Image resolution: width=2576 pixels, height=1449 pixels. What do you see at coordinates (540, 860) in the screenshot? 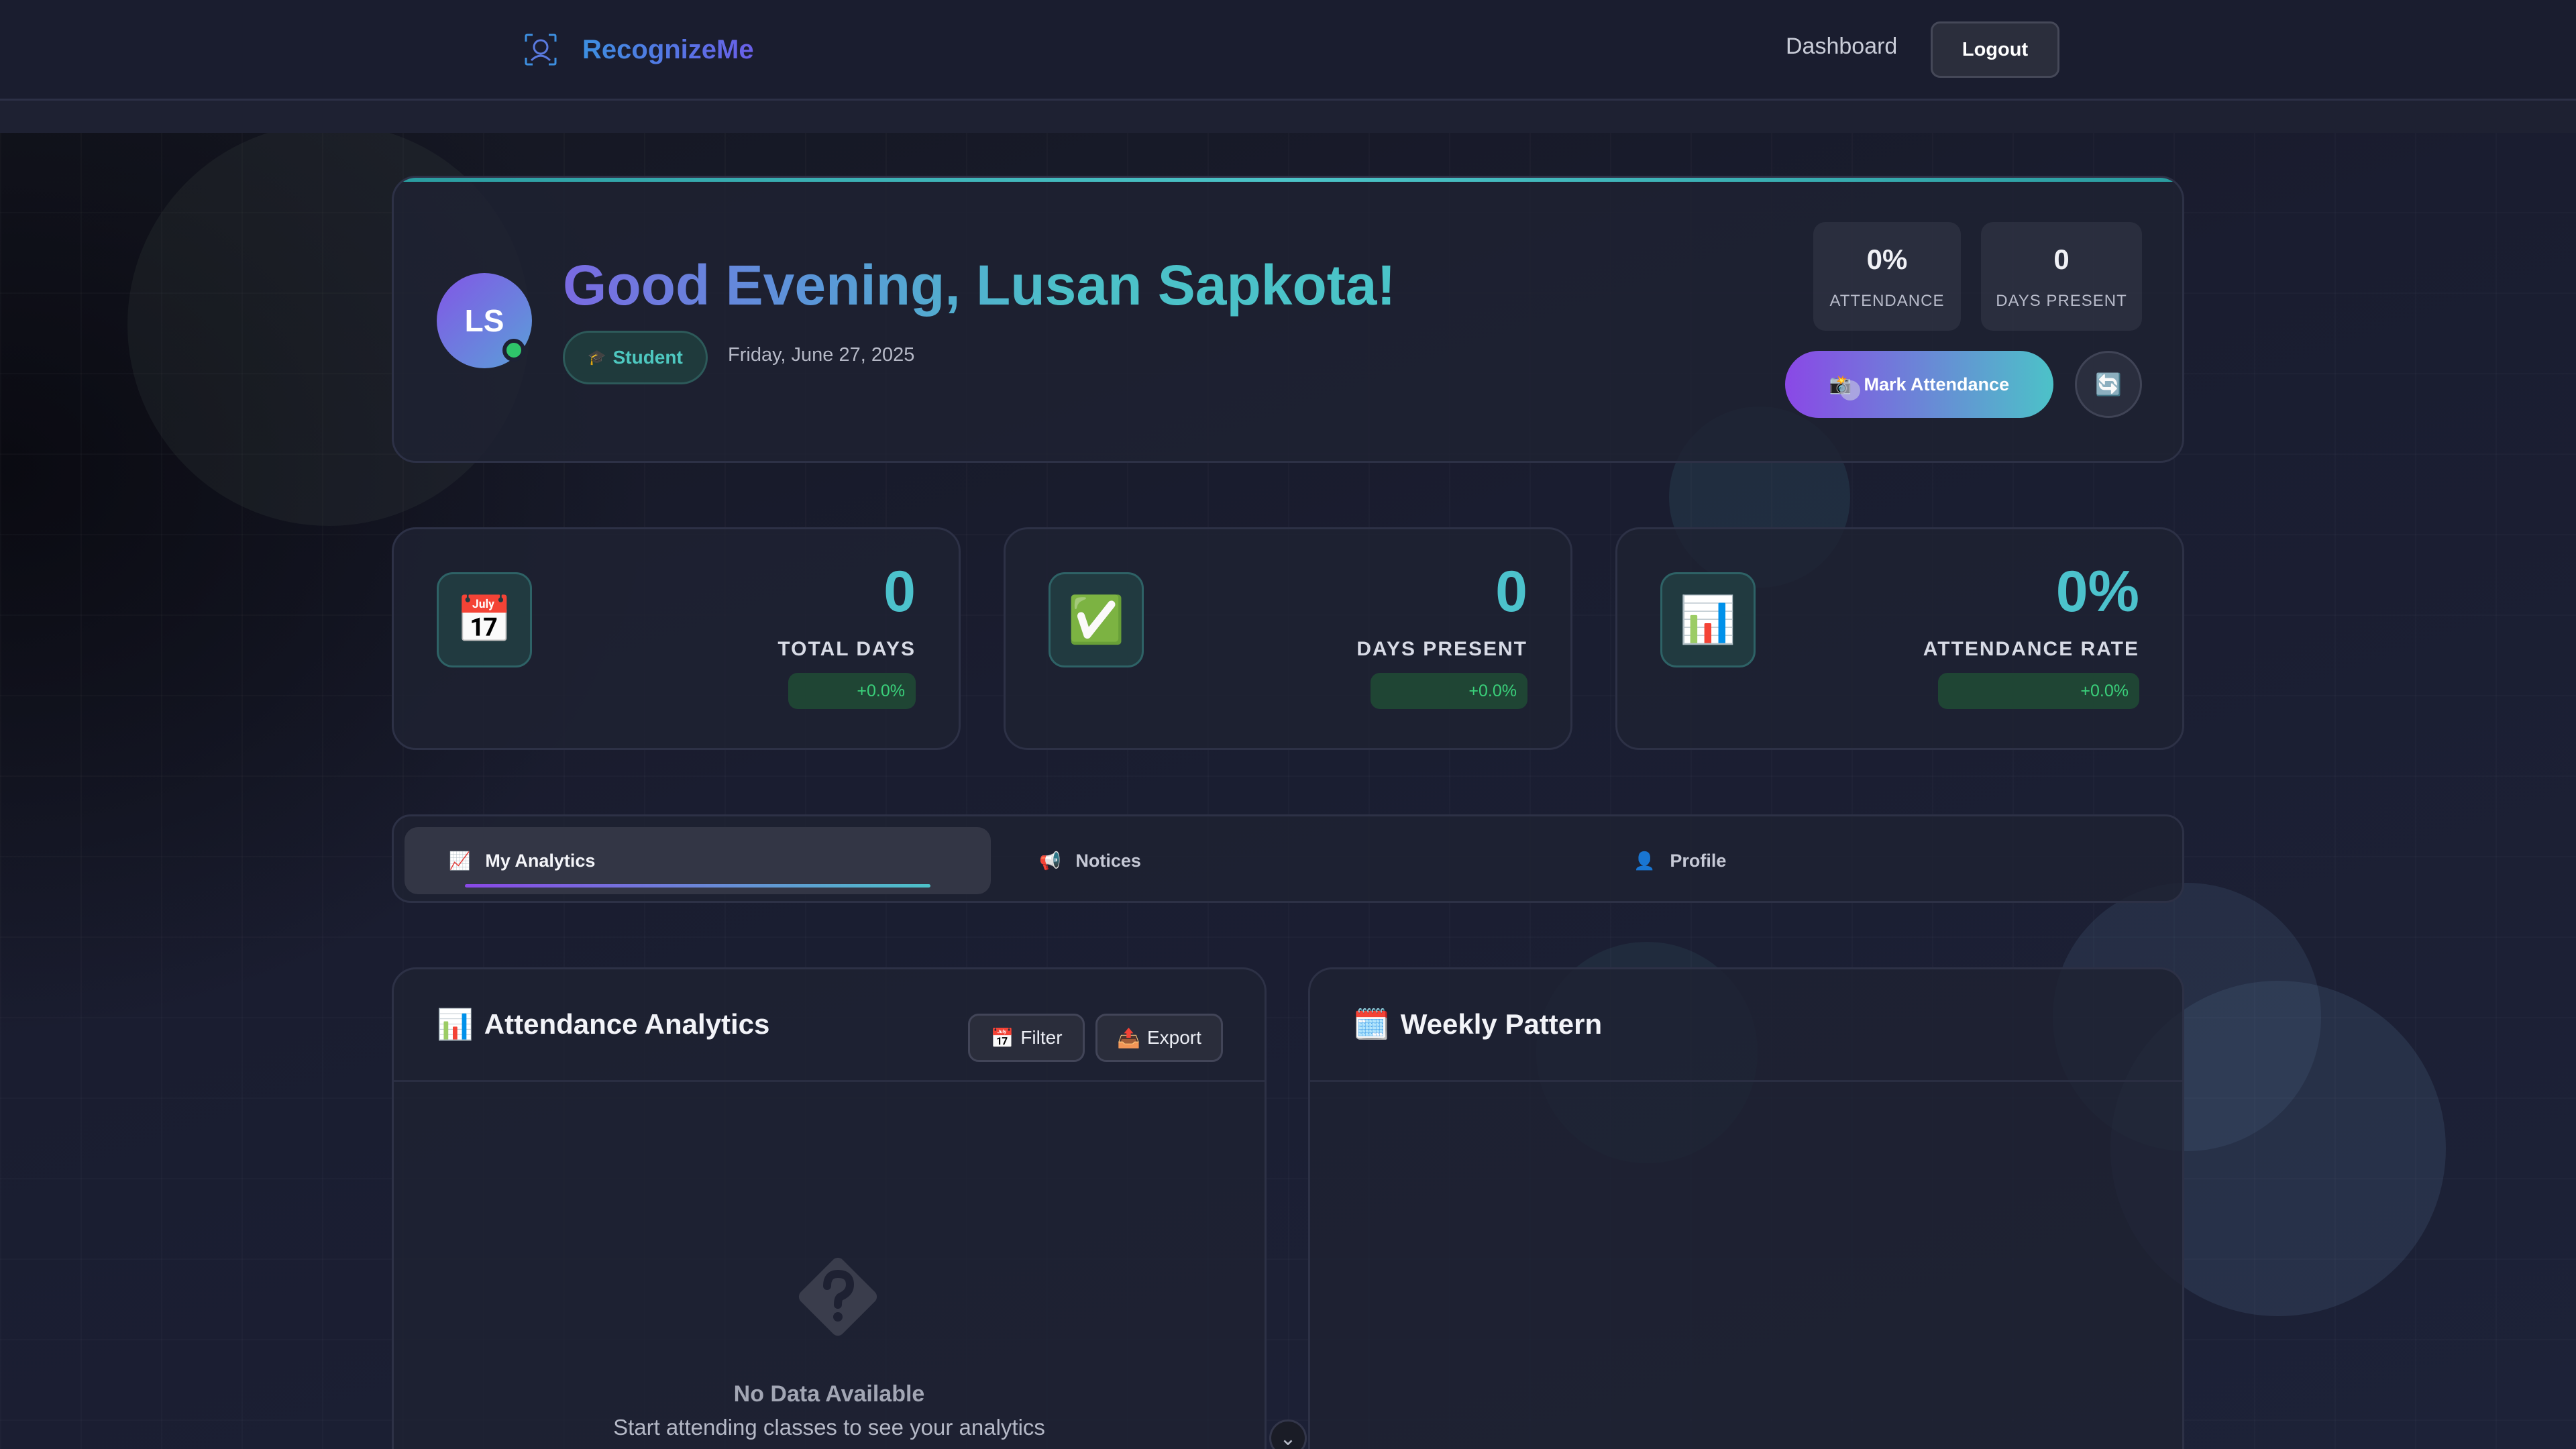
I see `tab-label: My Analytics` at bounding box center [540, 860].